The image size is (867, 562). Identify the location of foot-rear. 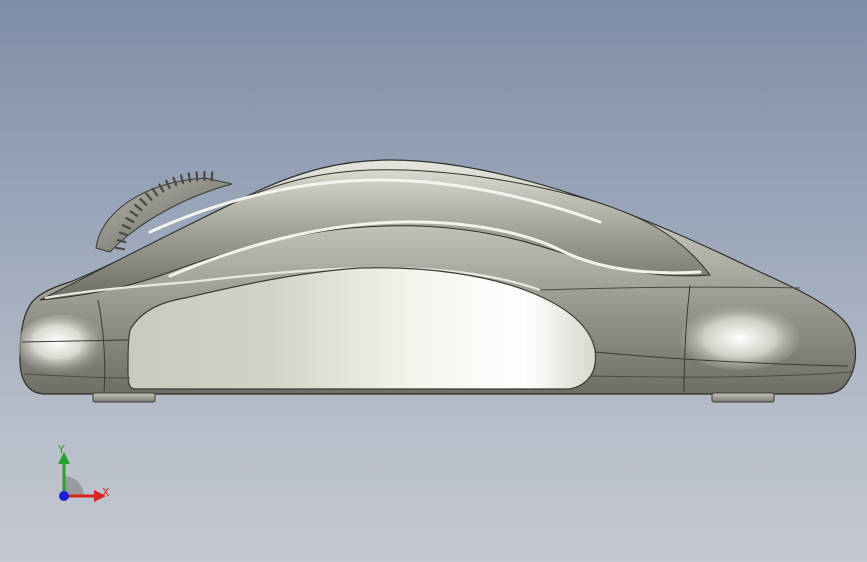
(124, 397).